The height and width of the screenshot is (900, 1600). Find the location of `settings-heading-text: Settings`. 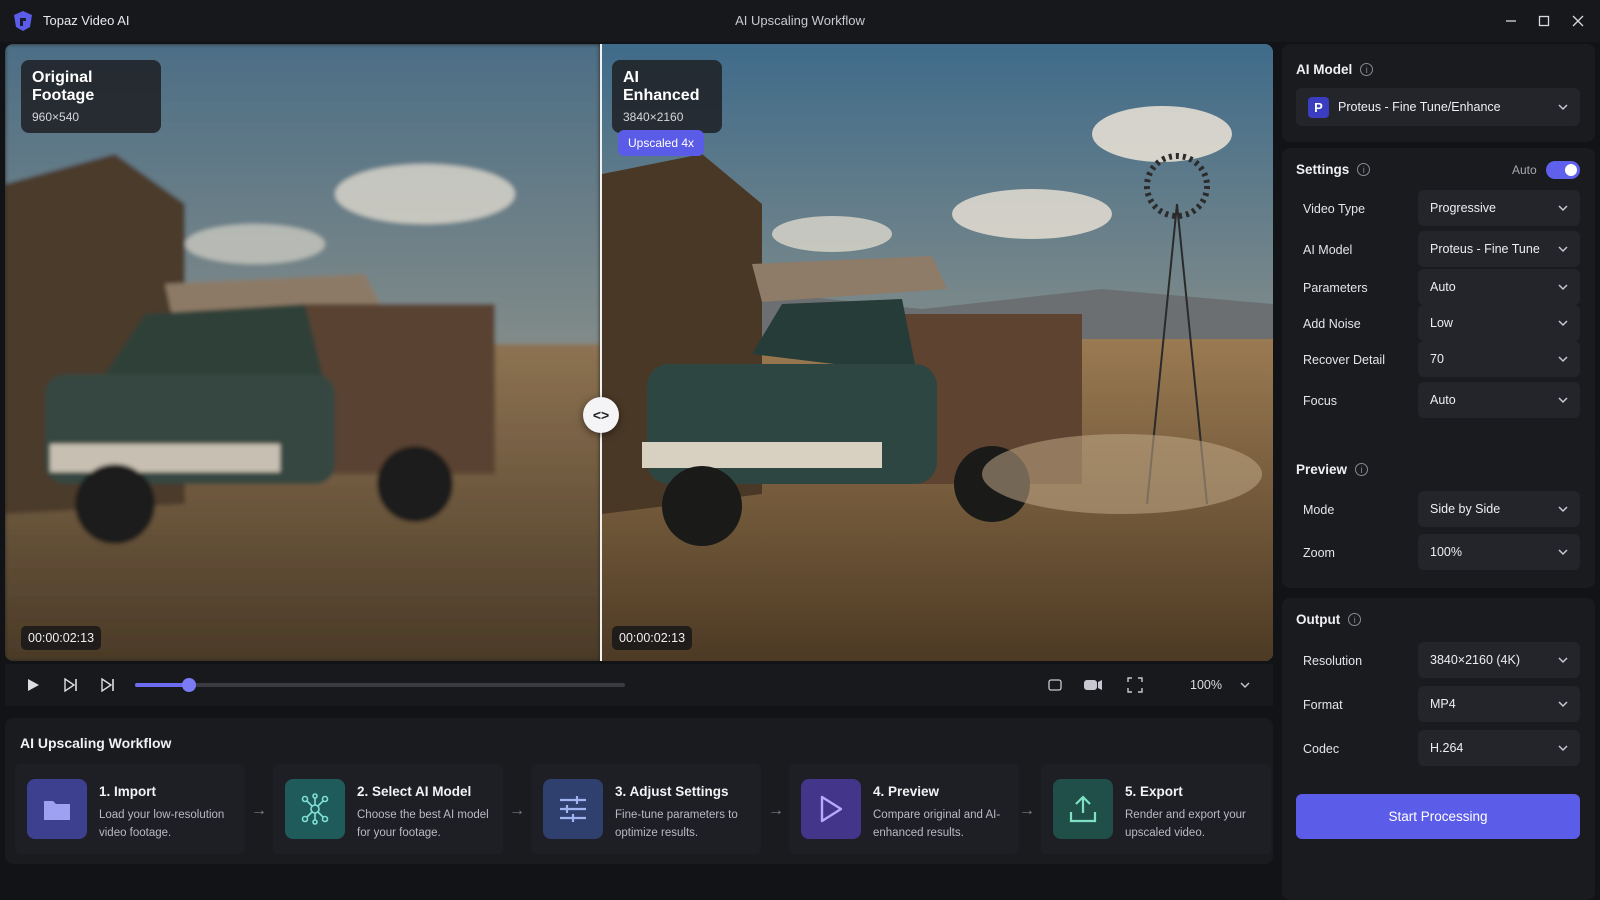

settings-heading-text: Settings is located at coordinates (1323, 169).